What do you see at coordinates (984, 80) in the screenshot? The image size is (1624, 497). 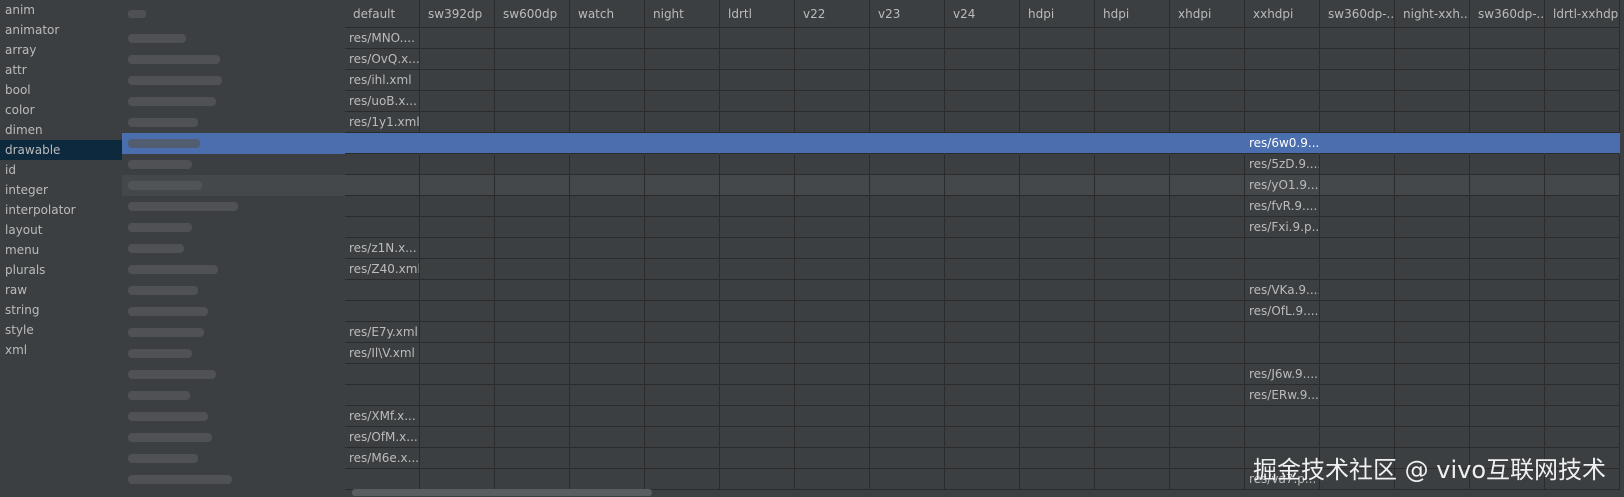 I see `table-row: res/ihl.xml` at bounding box center [984, 80].